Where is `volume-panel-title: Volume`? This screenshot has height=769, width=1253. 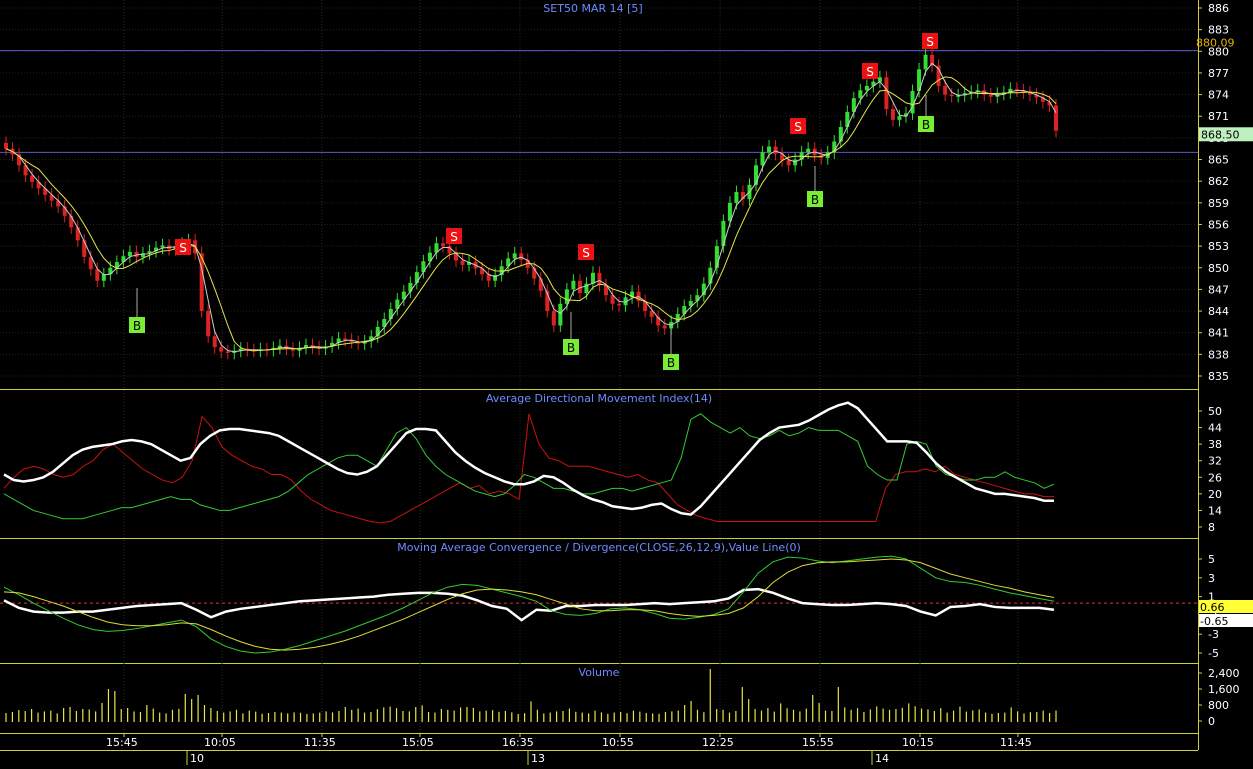
volume-panel-title: Volume is located at coordinates (599, 672).